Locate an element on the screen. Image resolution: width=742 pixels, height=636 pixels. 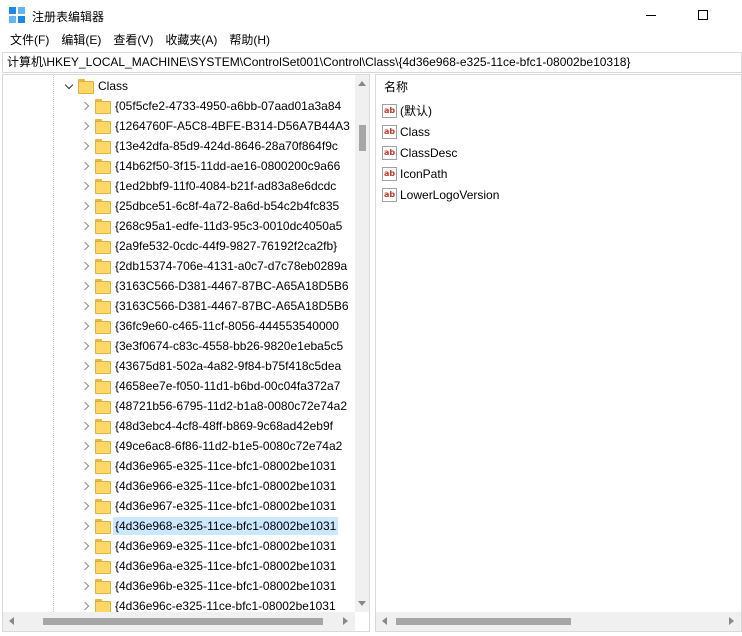
menu-help: 帮助(H) is located at coordinates (249, 40).